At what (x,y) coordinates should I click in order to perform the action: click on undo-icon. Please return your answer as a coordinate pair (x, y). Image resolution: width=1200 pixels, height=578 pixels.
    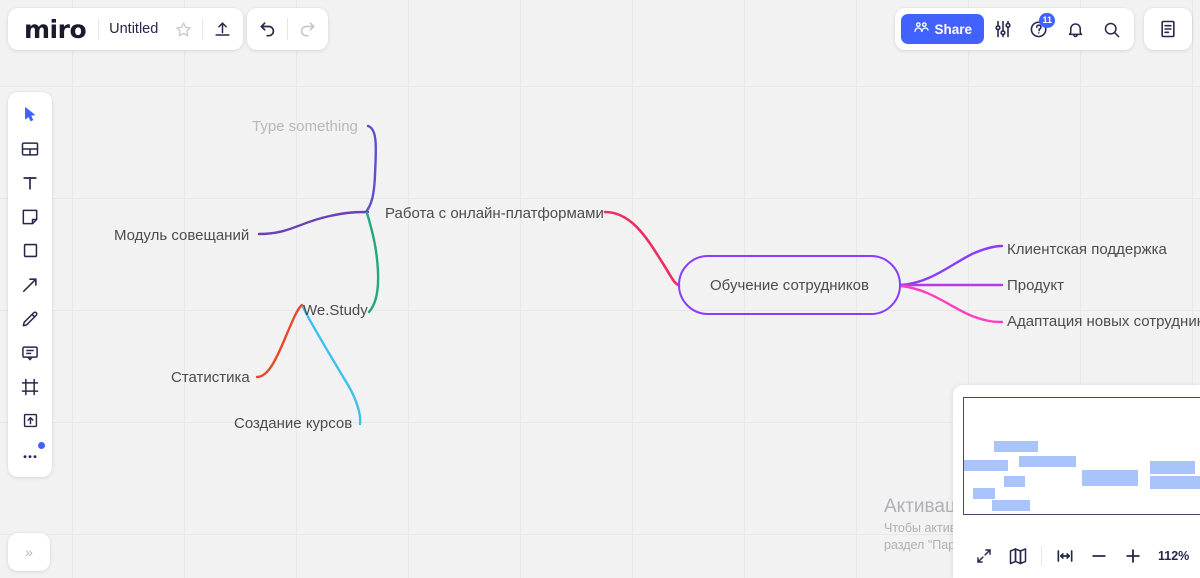
    Looking at the image, I should click on (268, 29).